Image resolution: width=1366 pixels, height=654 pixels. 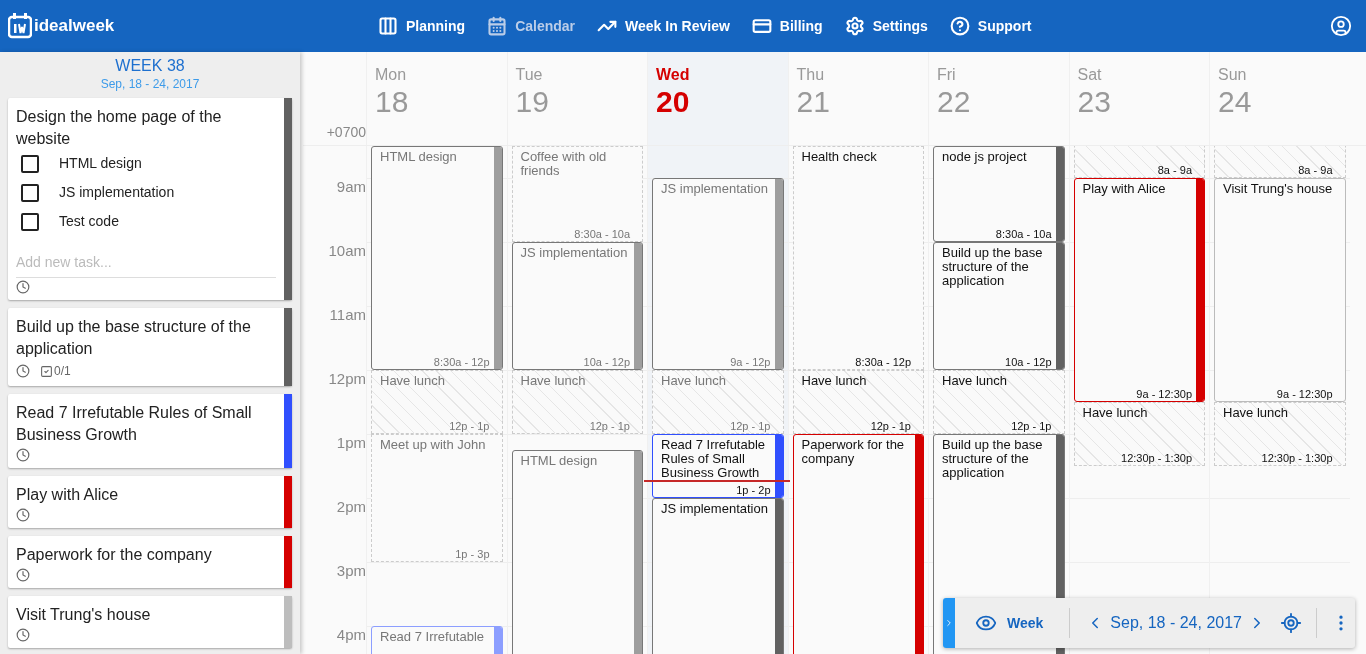 What do you see at coordinates (117, 192) in the screenshot?
I see `subtask-label: JS implementation` at bounding box center [117, 192].